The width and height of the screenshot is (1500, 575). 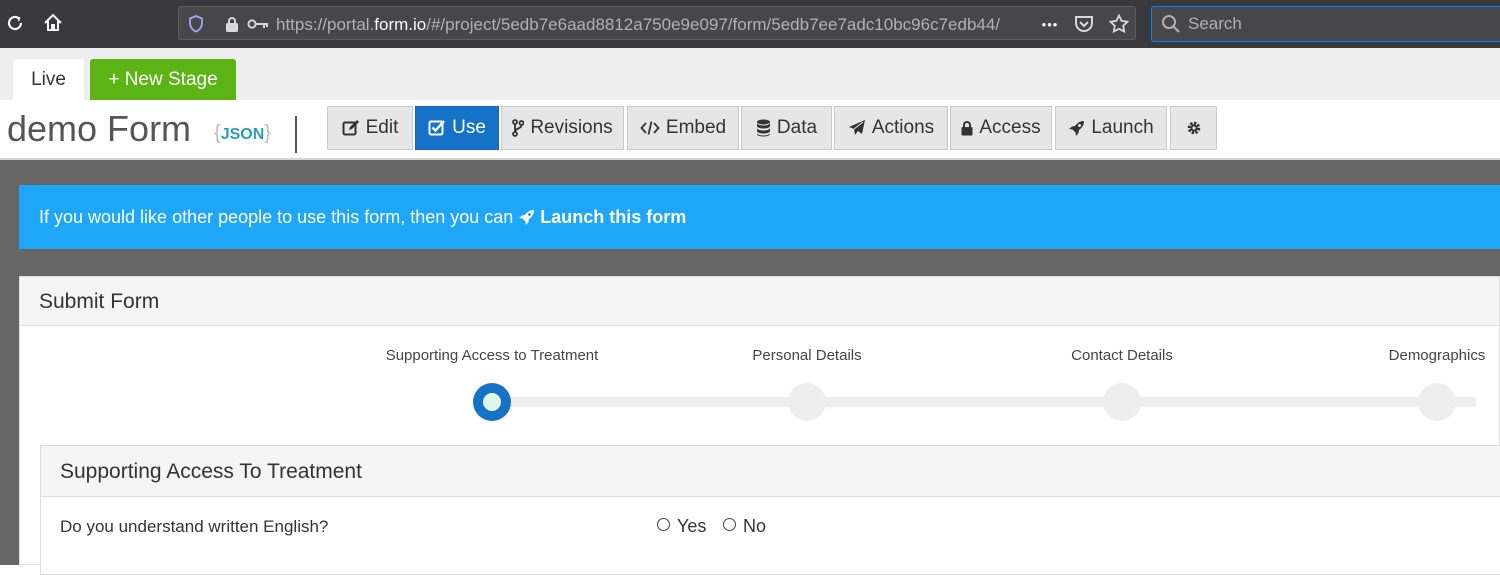 I want to click on checkbox-icon, so click(x=436, y=128).